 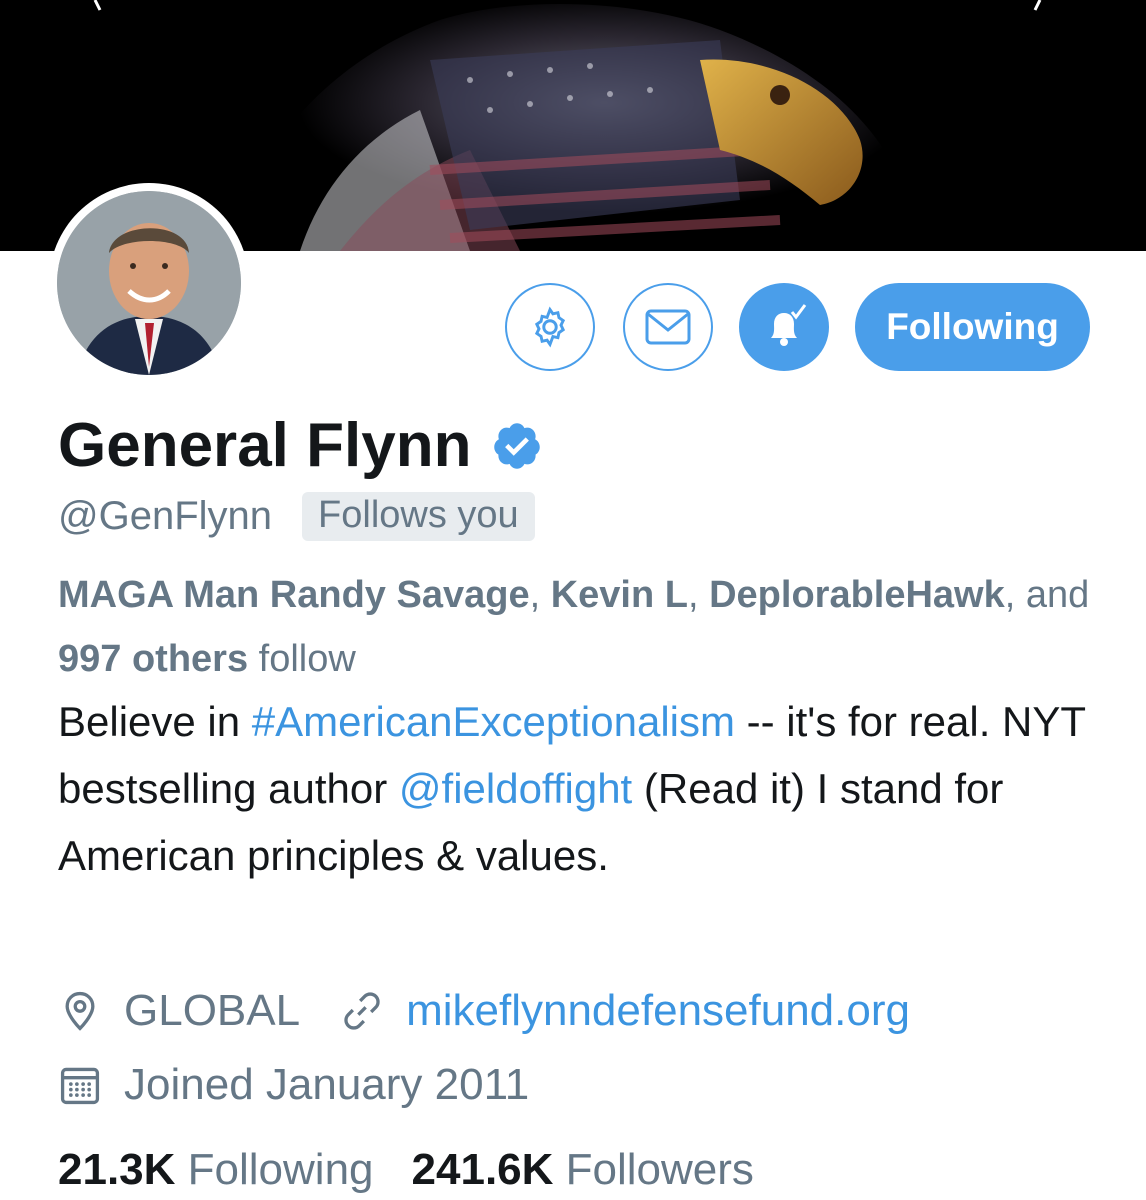 What do you see at coordinates (153, 659) in the screenshot?
I see `others-count: 997 others` at bounding box center [153, 659].